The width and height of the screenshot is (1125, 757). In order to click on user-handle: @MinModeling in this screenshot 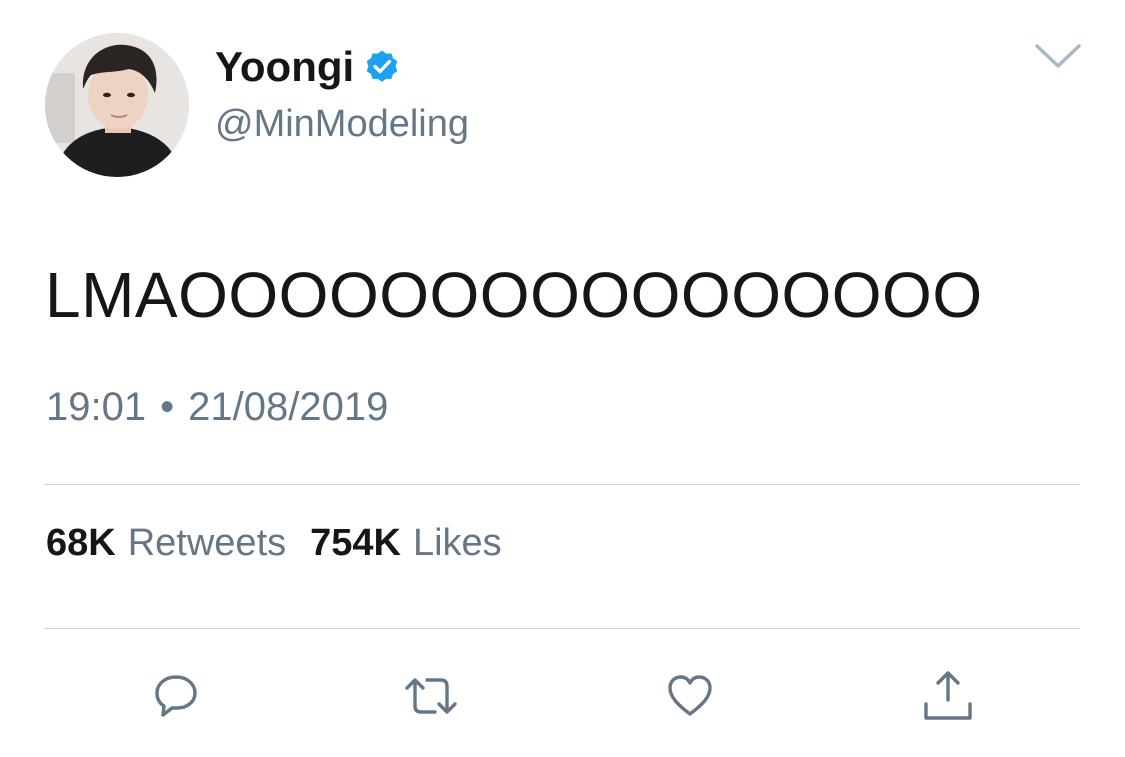, I will do `click(342, 124)`.